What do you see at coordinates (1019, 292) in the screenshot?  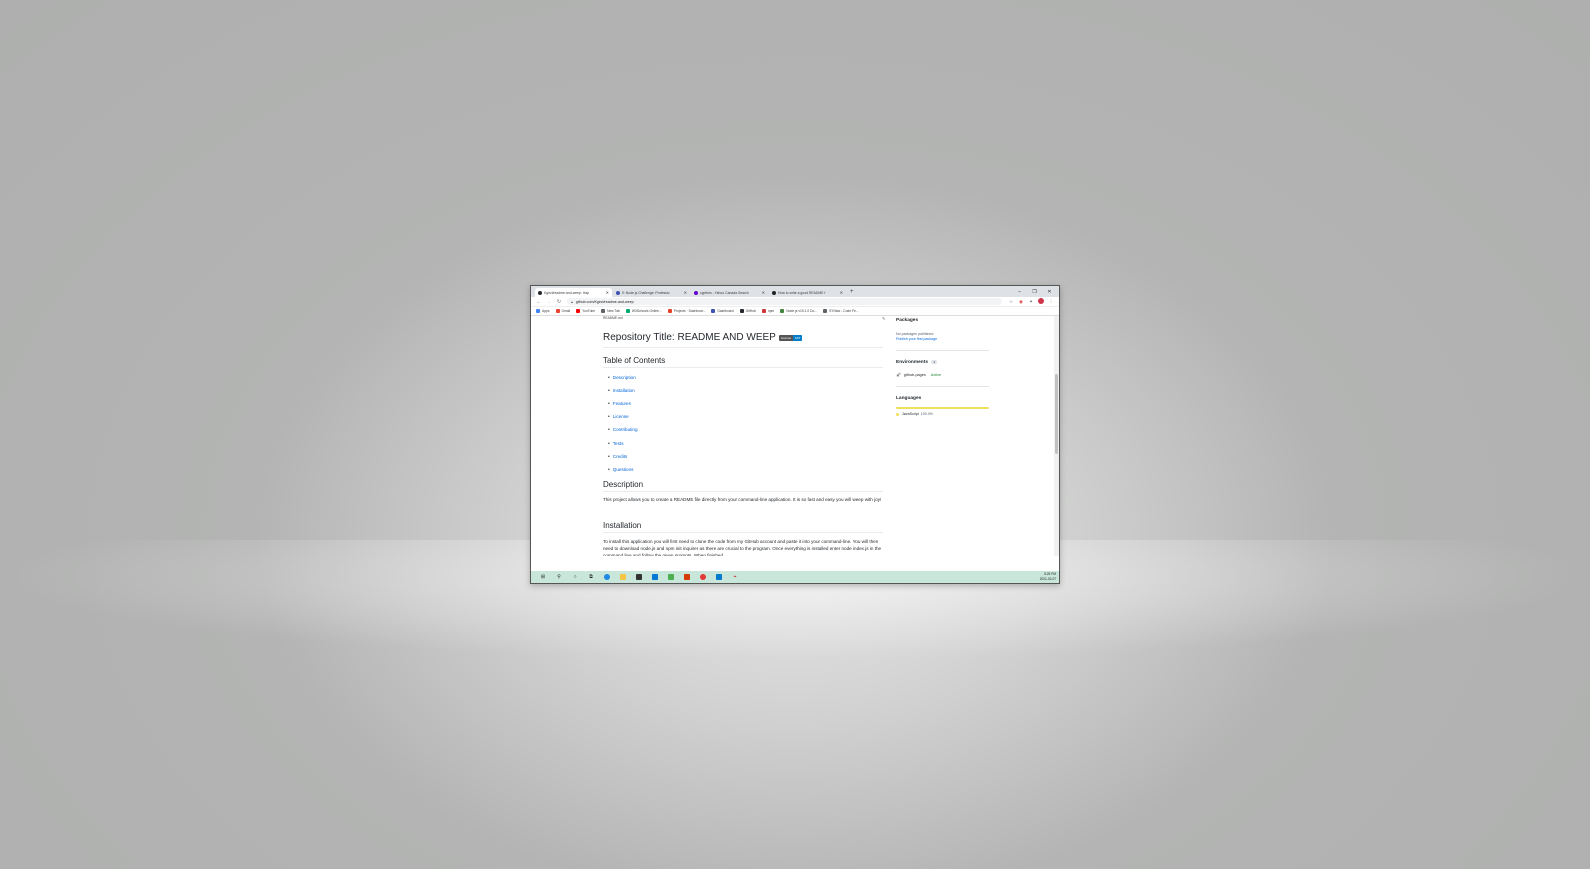 I see `minimize-button: –` at bounding box center [1019, 292].